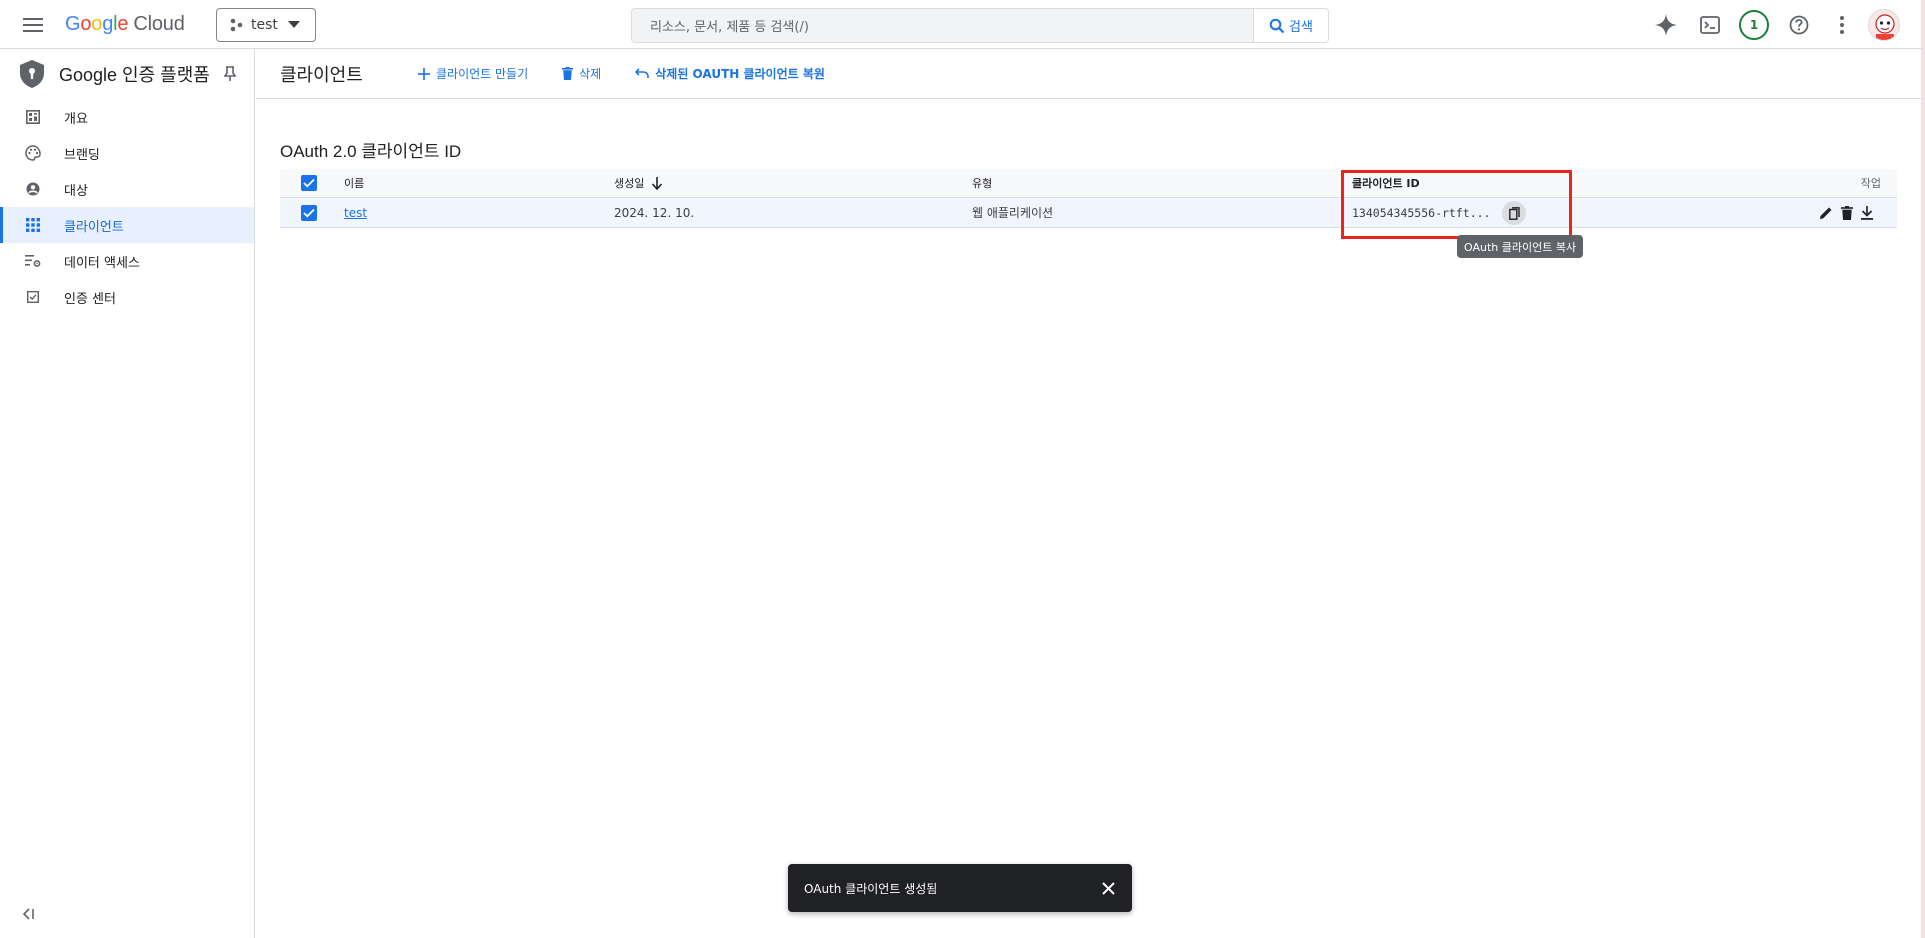 The height and width of the screenshot is (938, 1925). Describe the element at coordinates (482, 74) in the screenshot. I see `create-client-label: 클라이언트 만들기` at that location.